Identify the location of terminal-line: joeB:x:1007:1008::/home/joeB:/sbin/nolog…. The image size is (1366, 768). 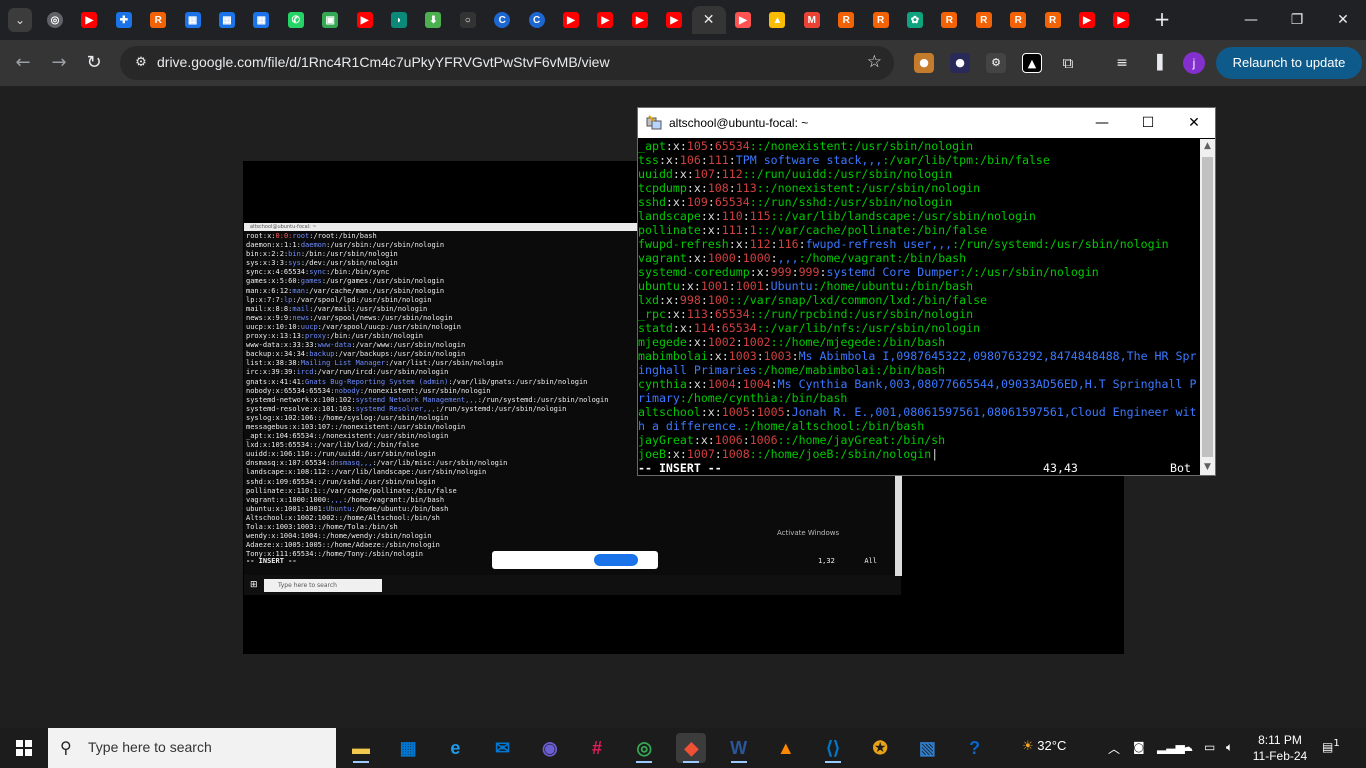
(788, 454).